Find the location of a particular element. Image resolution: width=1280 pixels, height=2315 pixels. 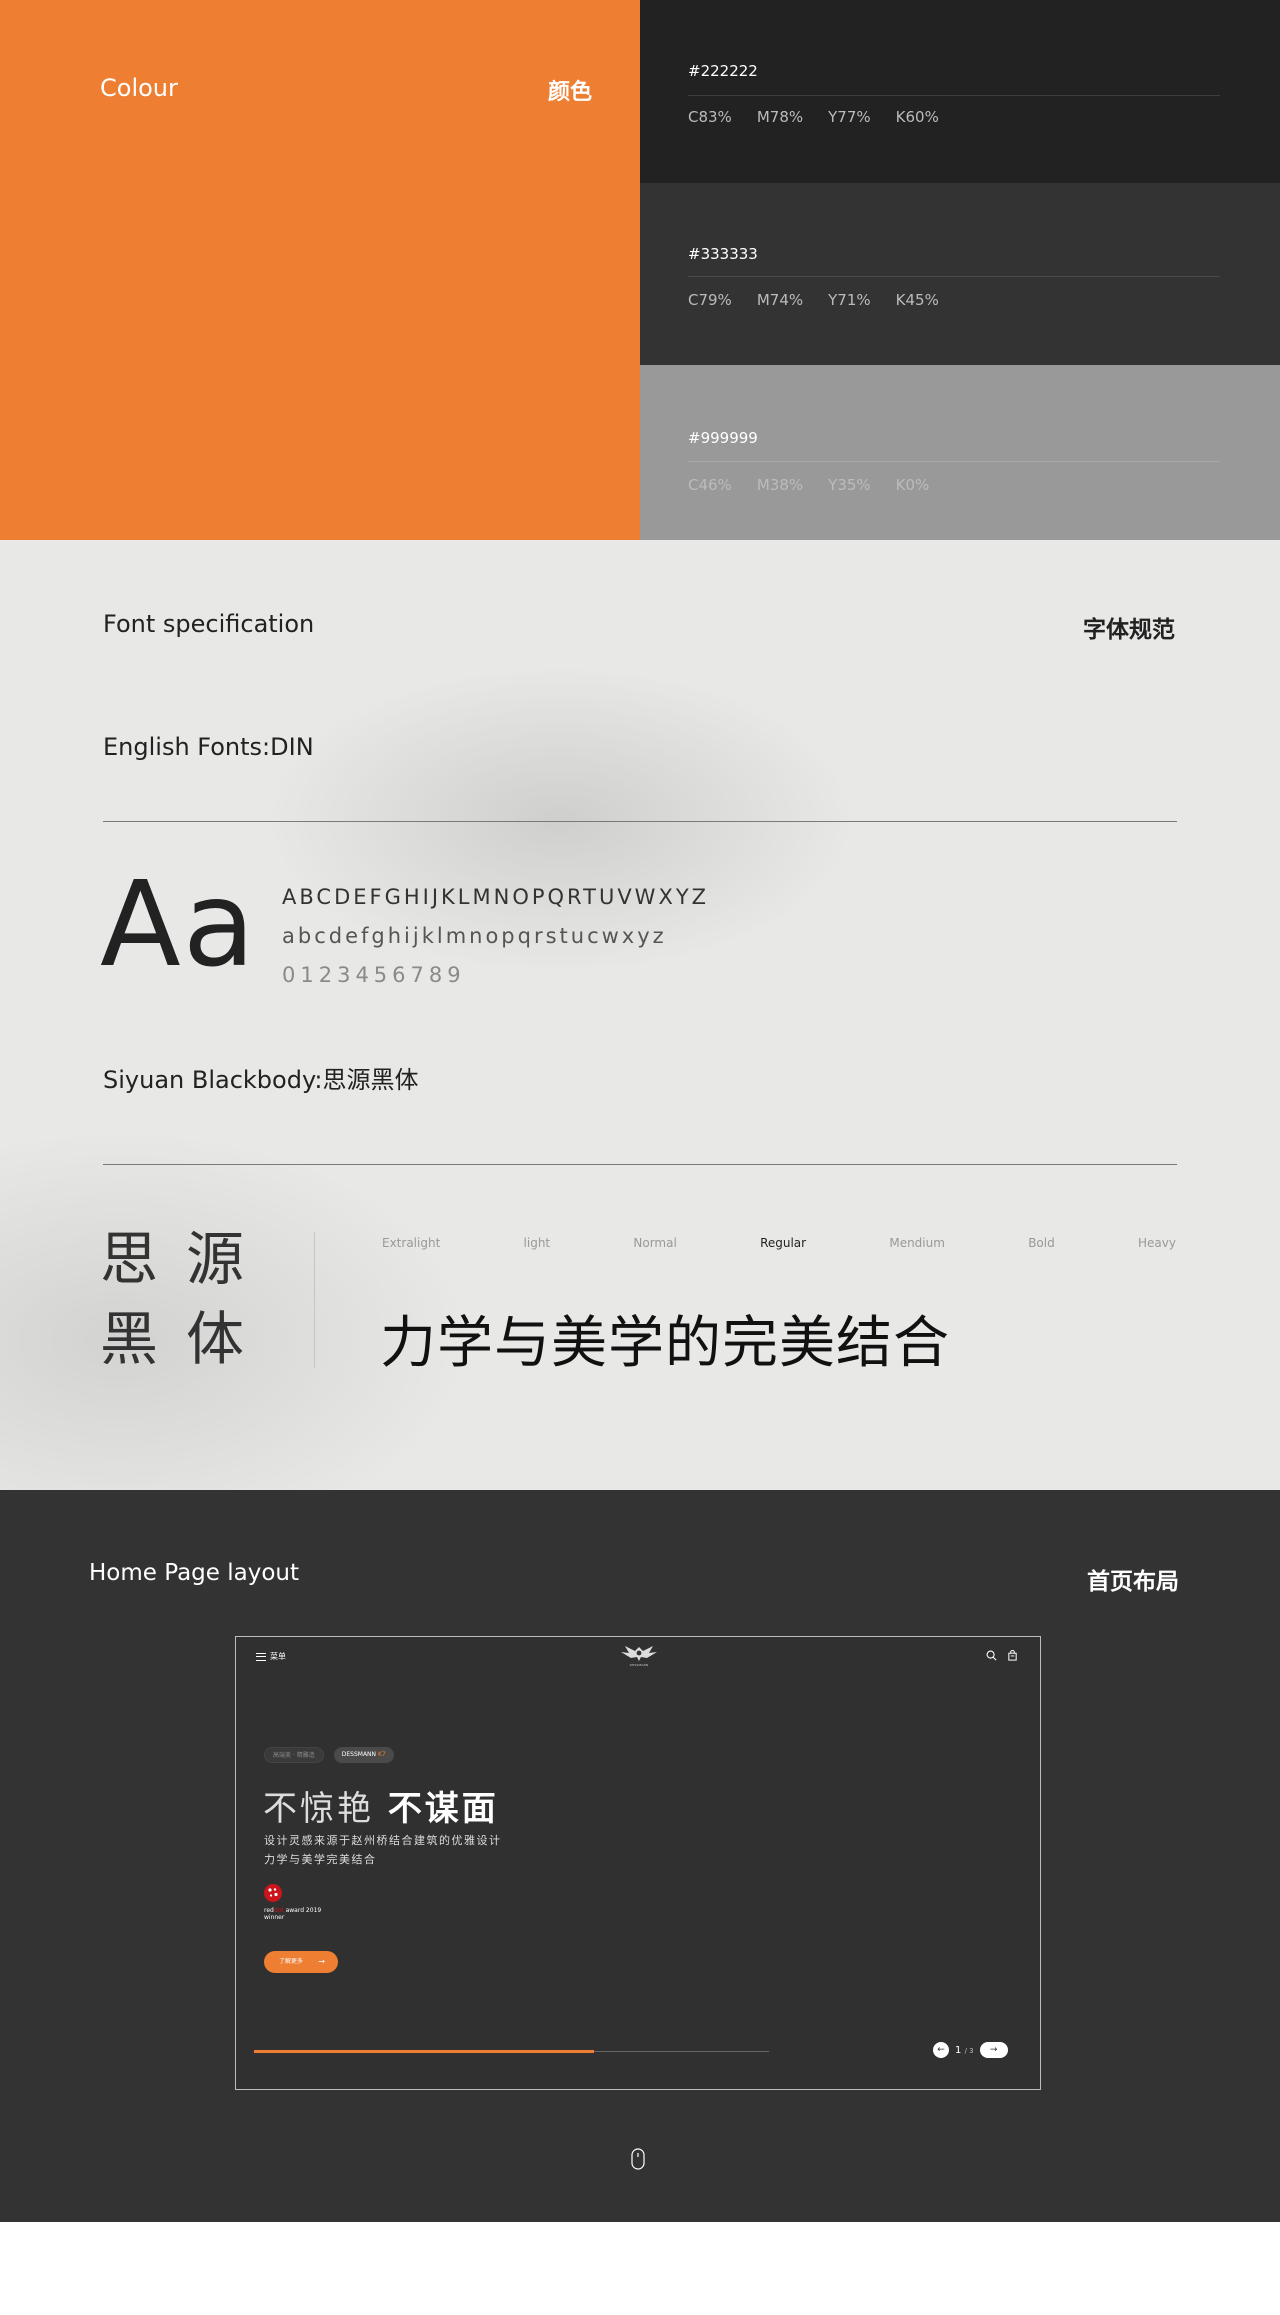

menu-label: 菜单 is located at coordinates (278, 1656).